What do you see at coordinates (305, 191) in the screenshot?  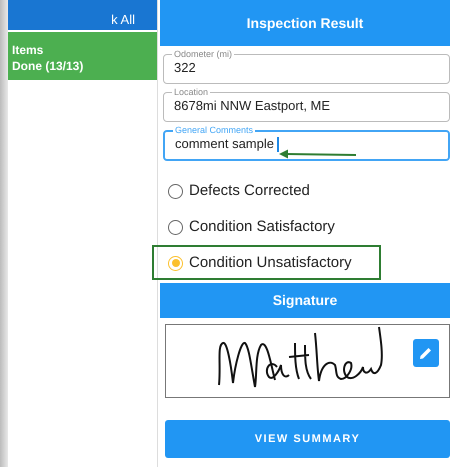 I see `radio-option: Defects Corrected` at bounding box center [305, 191].